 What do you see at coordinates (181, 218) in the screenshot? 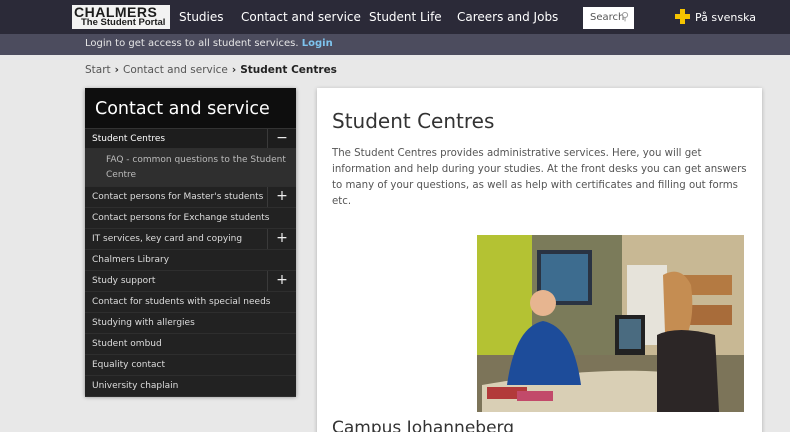
I see `sidebar-item-label: Contact persons for Exchange students` at bounding box center [181, 218].